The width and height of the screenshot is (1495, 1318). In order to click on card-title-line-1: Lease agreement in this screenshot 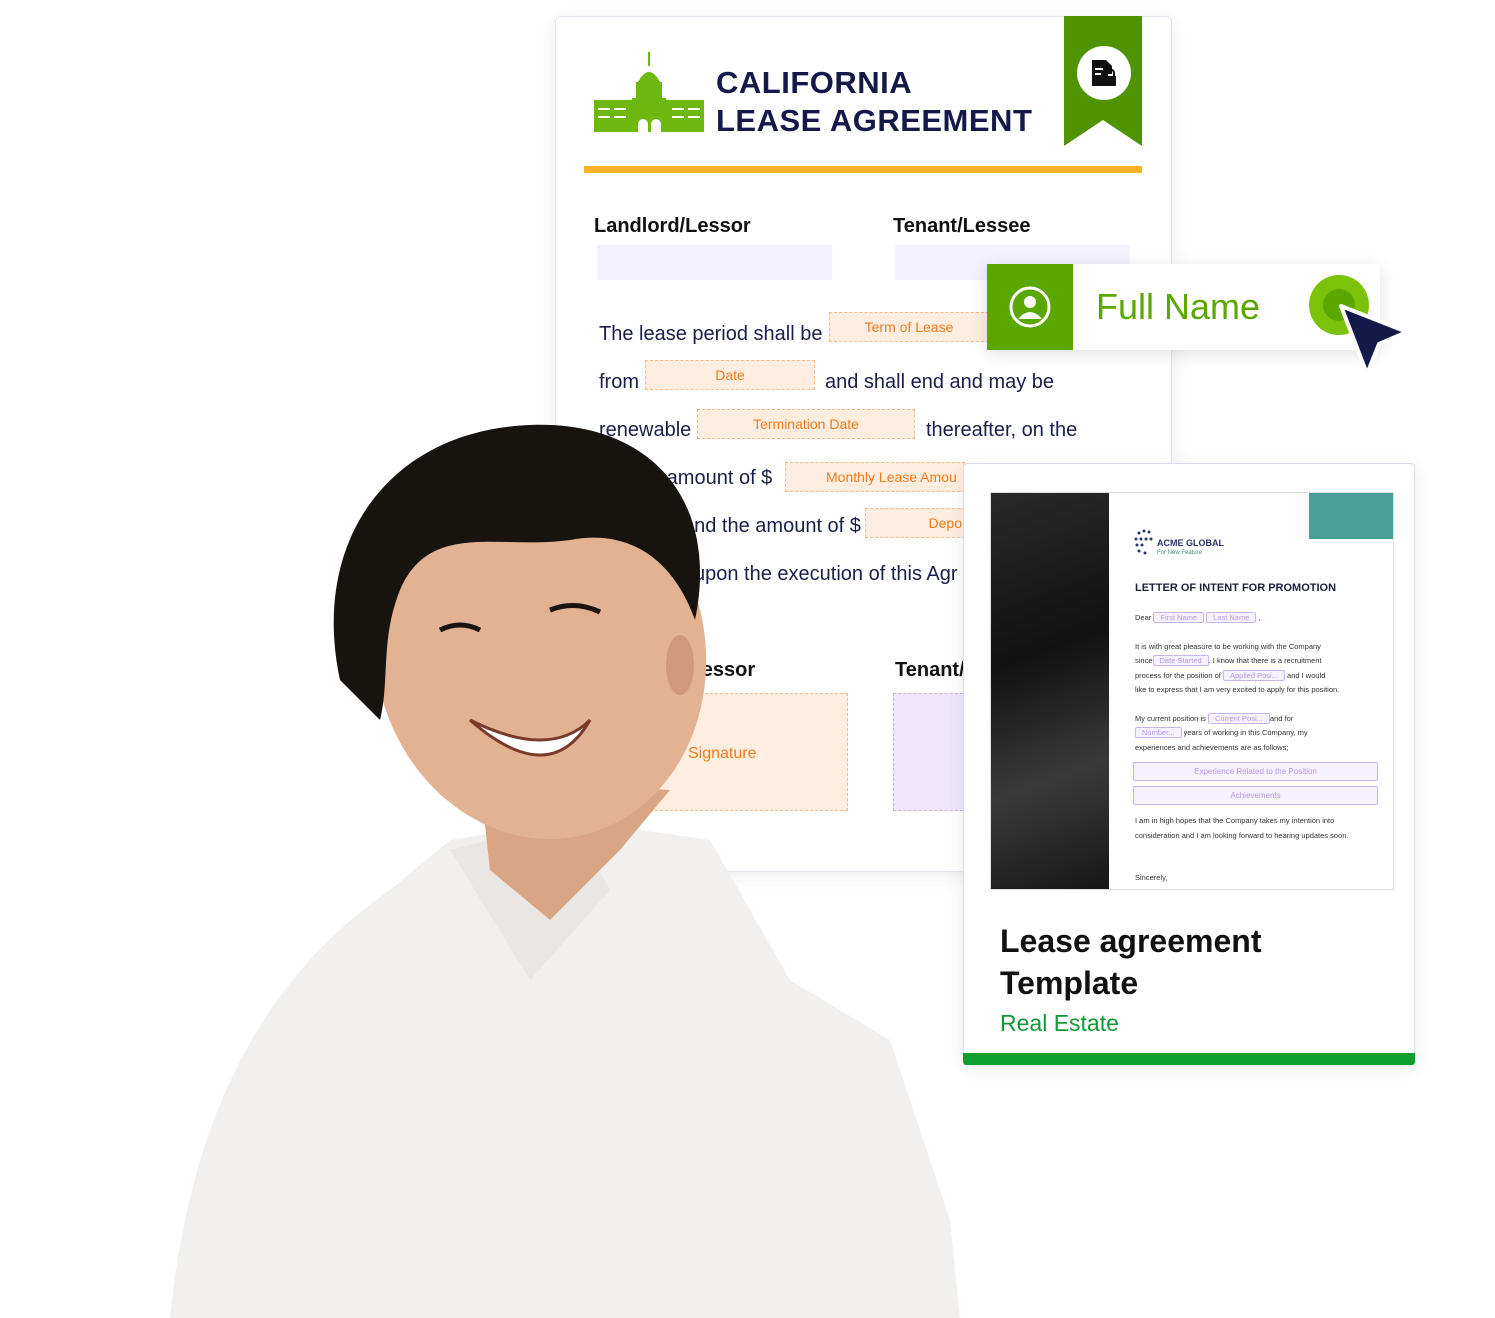, I will do `click(1131, 941)`.